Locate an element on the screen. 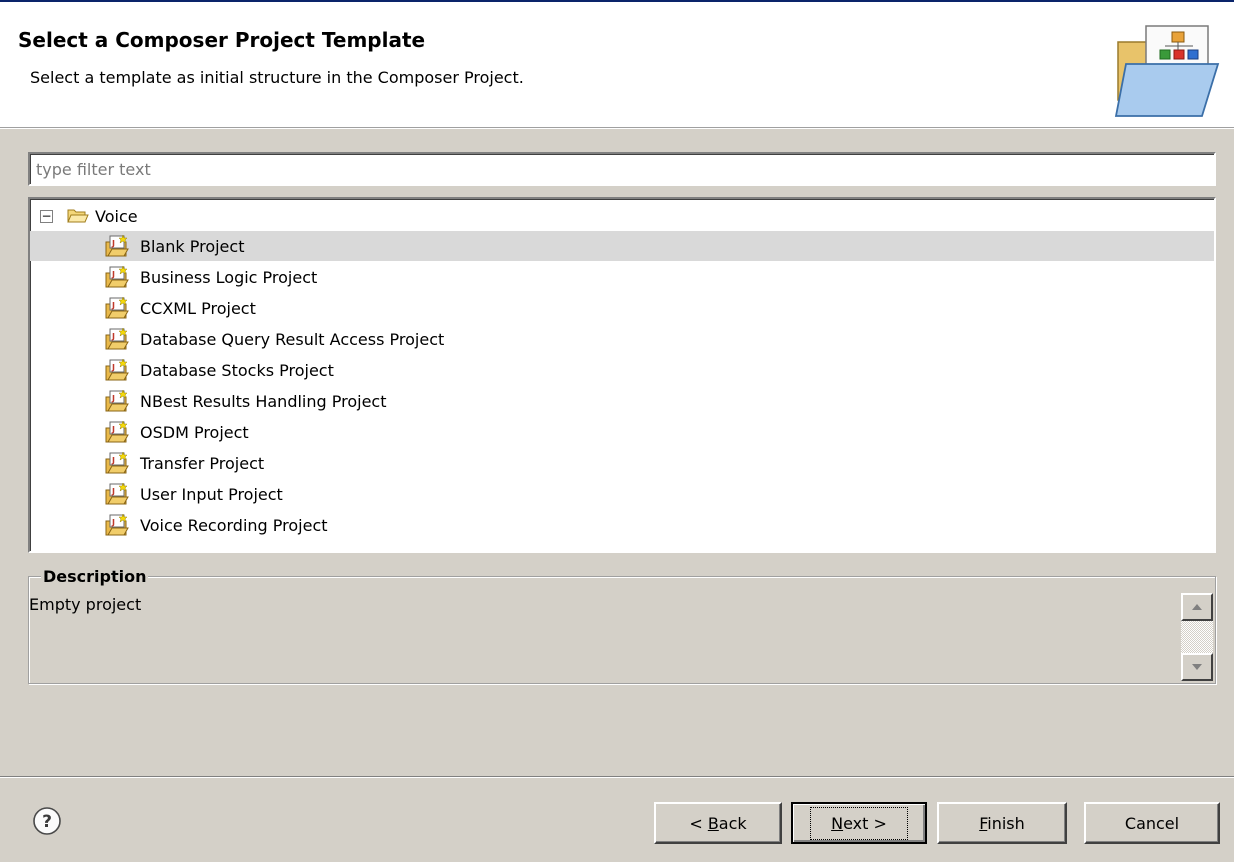 The height and width of the screenshot is (862, 1234). tree-item-voice-recording-project: Voice Recording Project is located at coordinates (622, 525).